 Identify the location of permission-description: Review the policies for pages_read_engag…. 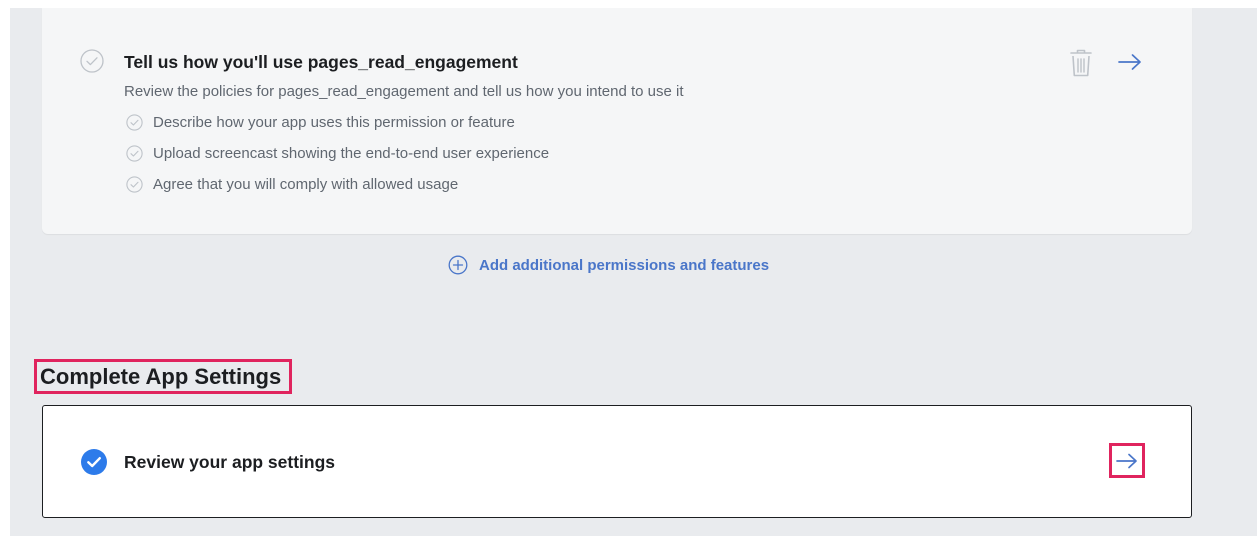
(404, 91).